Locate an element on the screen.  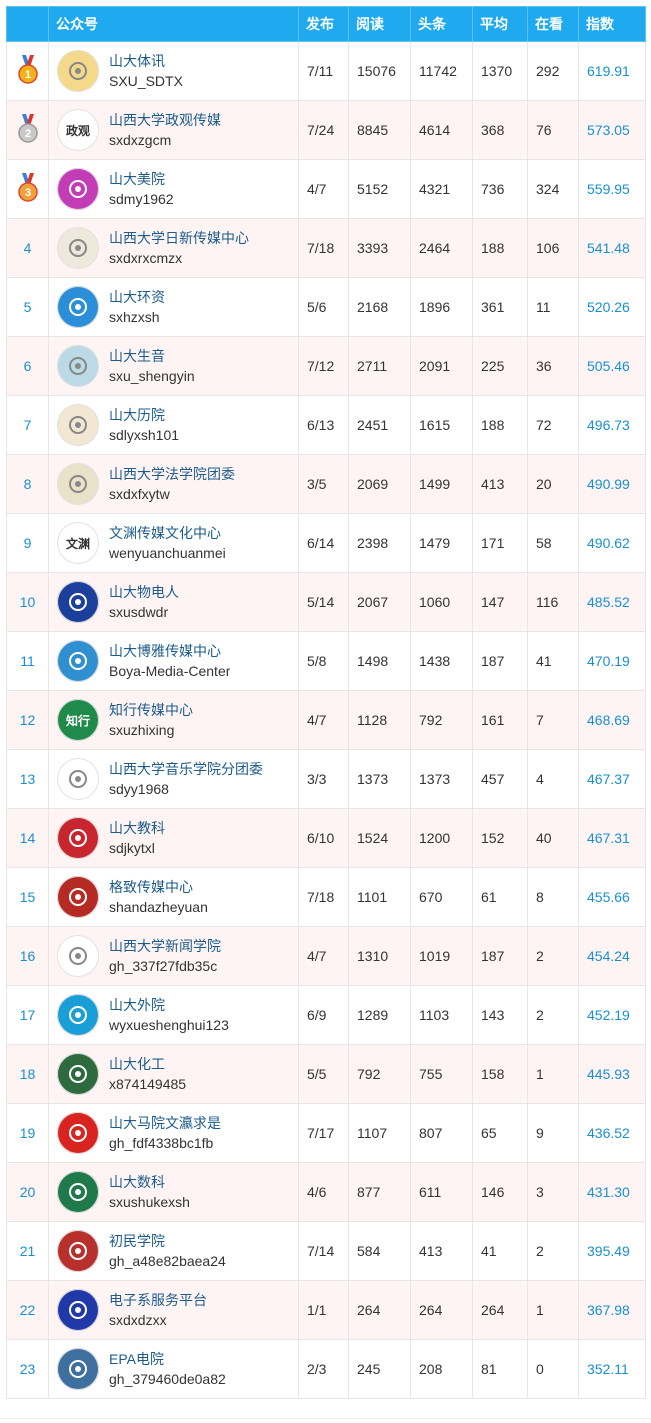
account-name-link: 山大历院 is located at coordinates (144, 415).